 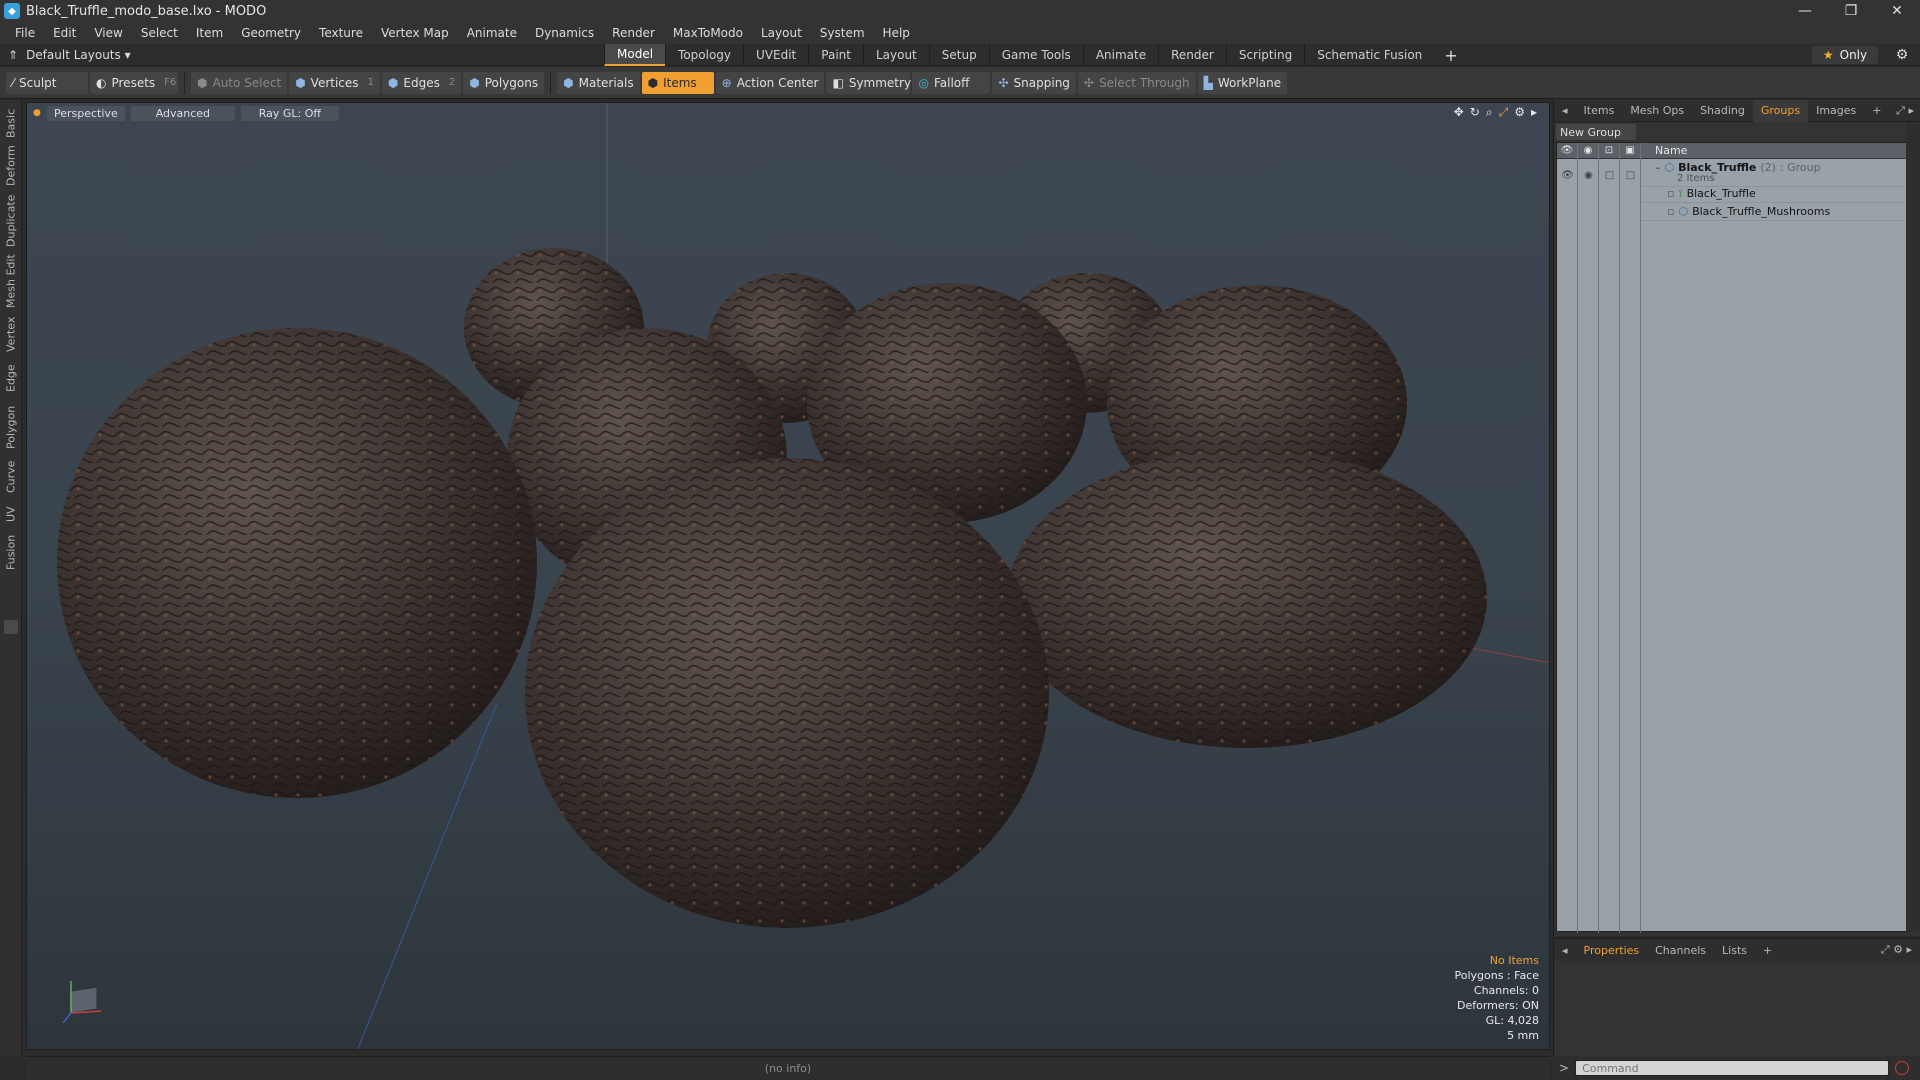 I want to click on menu-file: File, so click(x=25, y=33).